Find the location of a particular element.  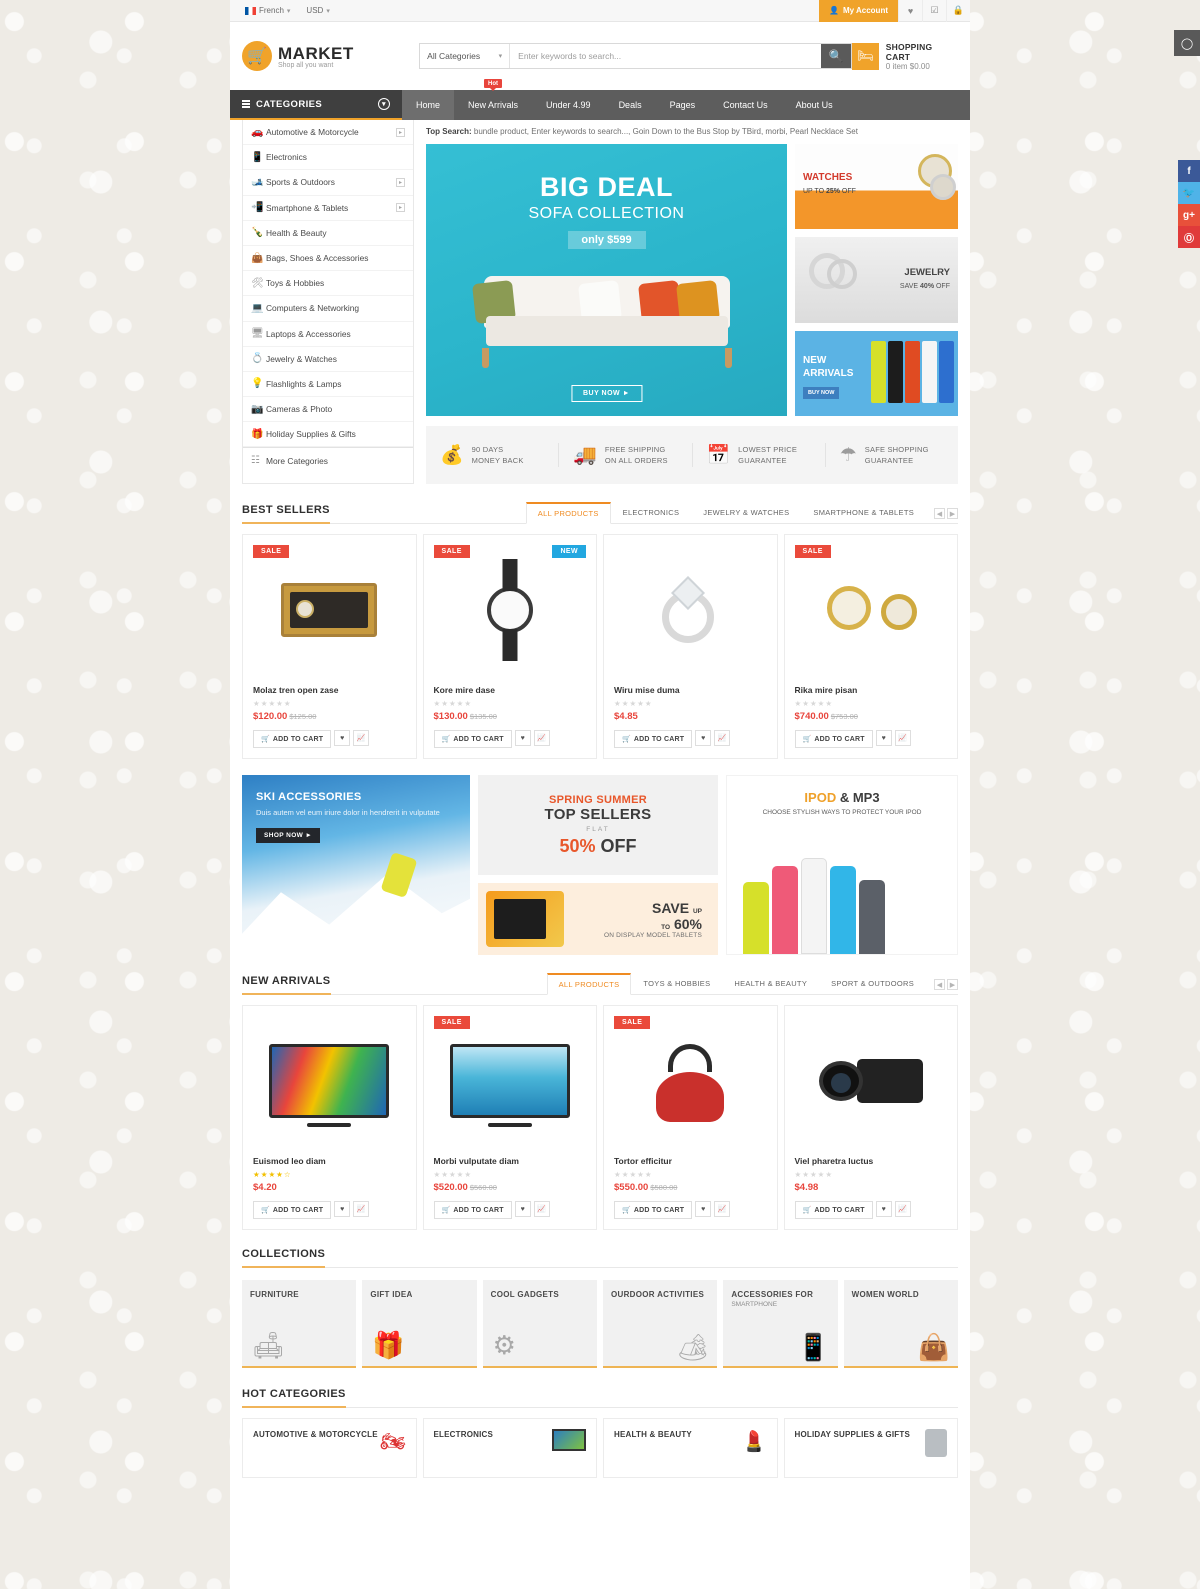

sidebar-item-computers: 💻 Computers & Networking is located at coordinates (328, 309).